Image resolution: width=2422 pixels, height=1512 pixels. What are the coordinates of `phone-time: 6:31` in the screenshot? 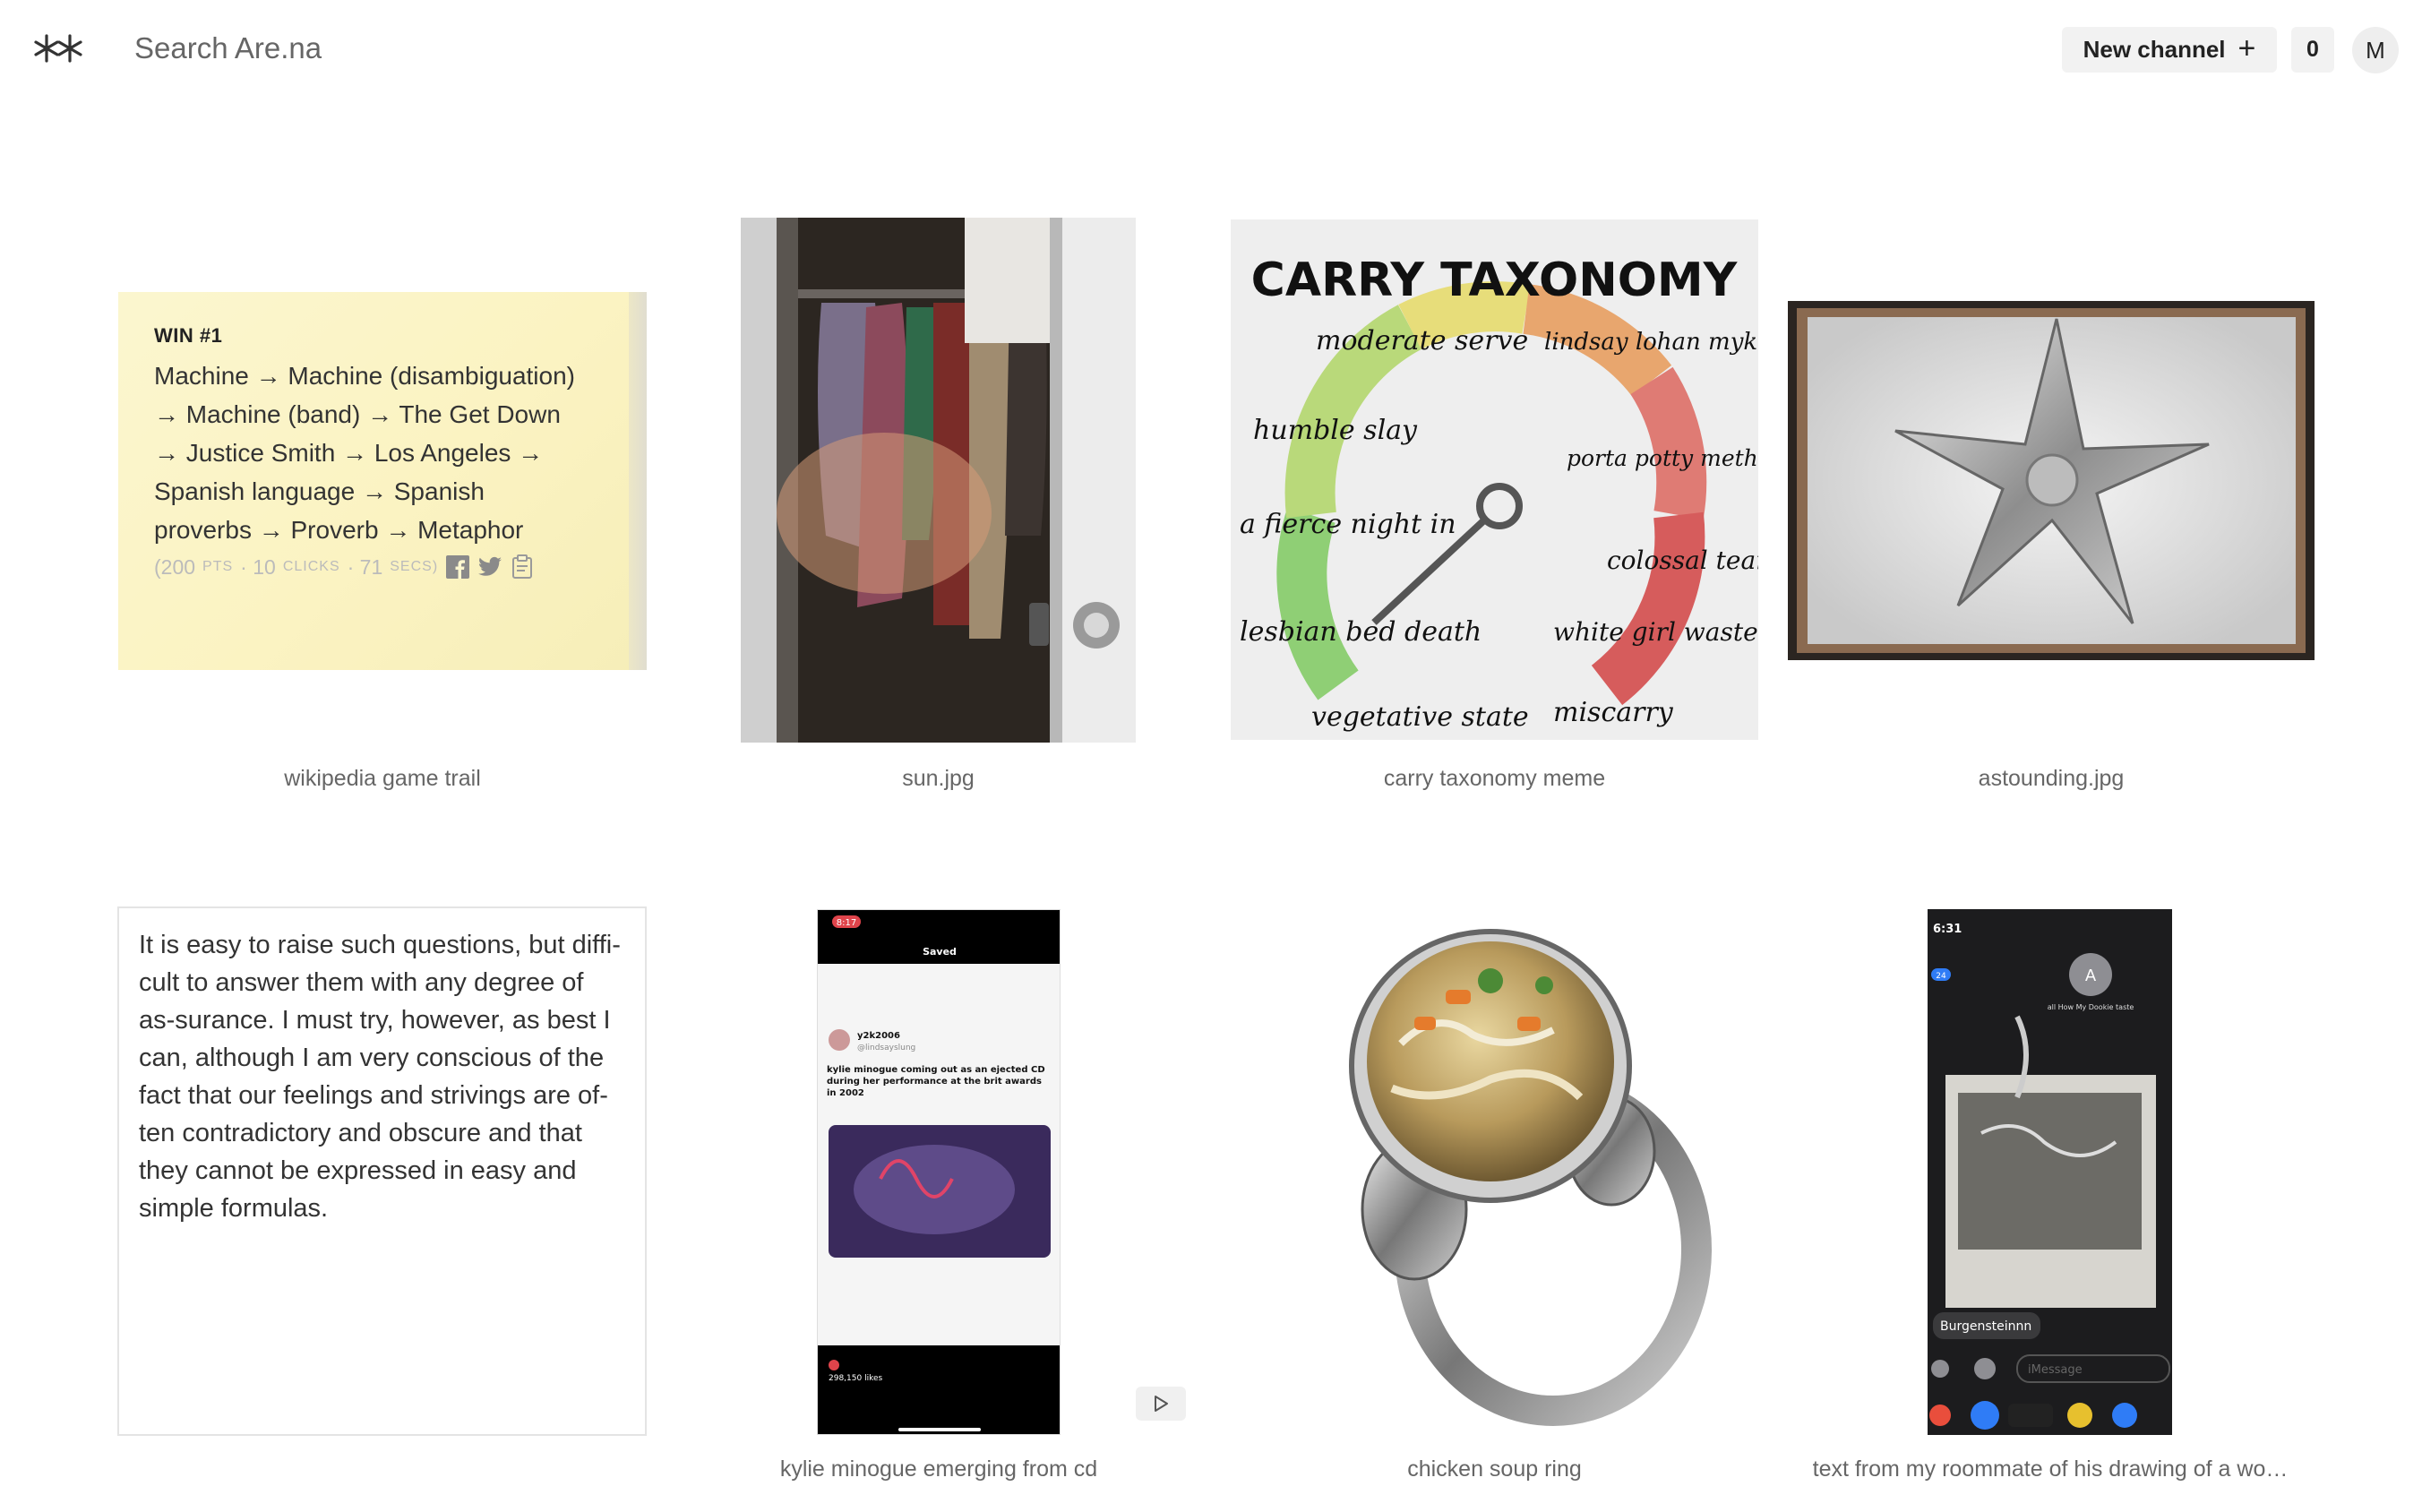 It's located at (1947, 930).